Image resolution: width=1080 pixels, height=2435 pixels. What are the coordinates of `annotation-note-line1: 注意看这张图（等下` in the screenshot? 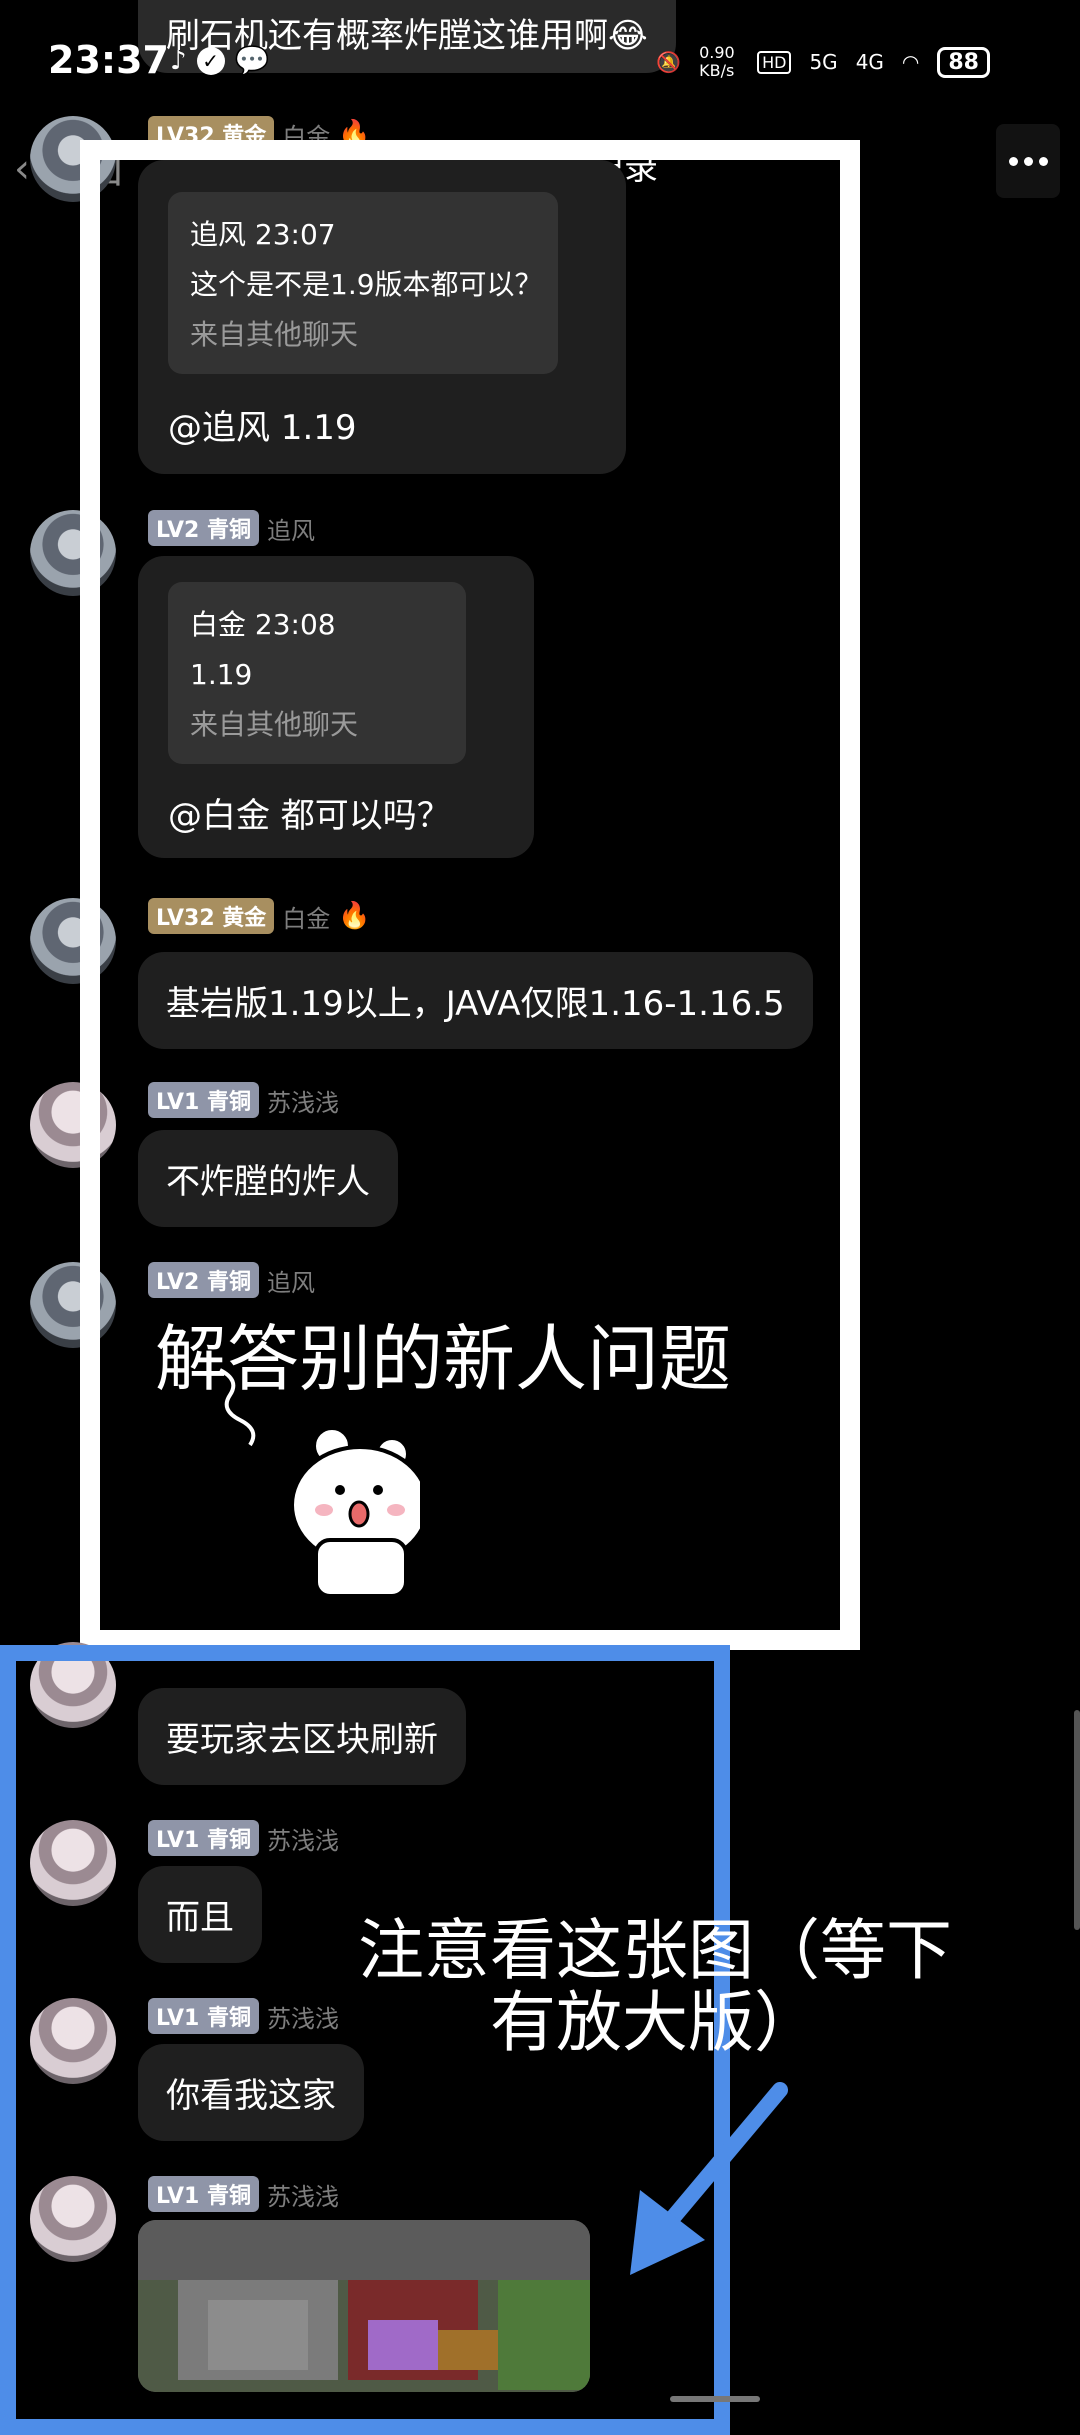 It's located at (655, 1950).